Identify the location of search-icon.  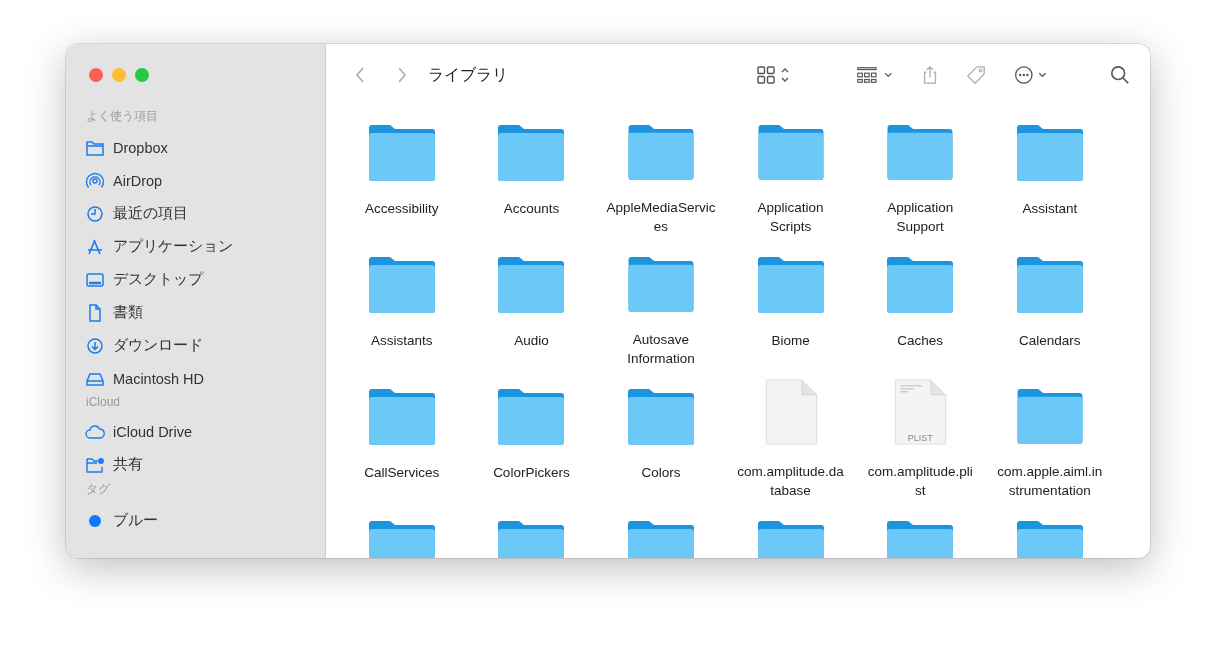
(1120, 75).